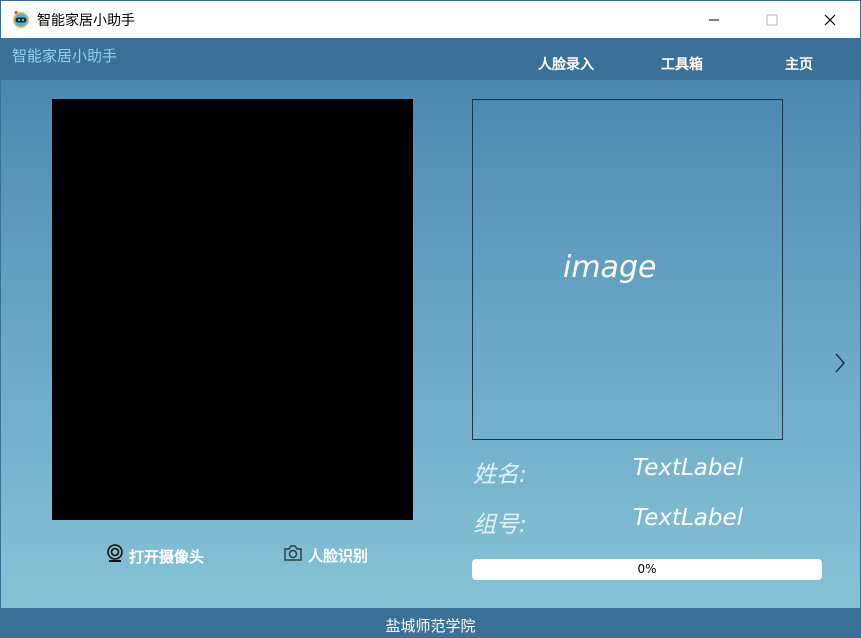  Describe the element at coordinates (21, 19) in the screenshot. I see `robot-icon` at that location.